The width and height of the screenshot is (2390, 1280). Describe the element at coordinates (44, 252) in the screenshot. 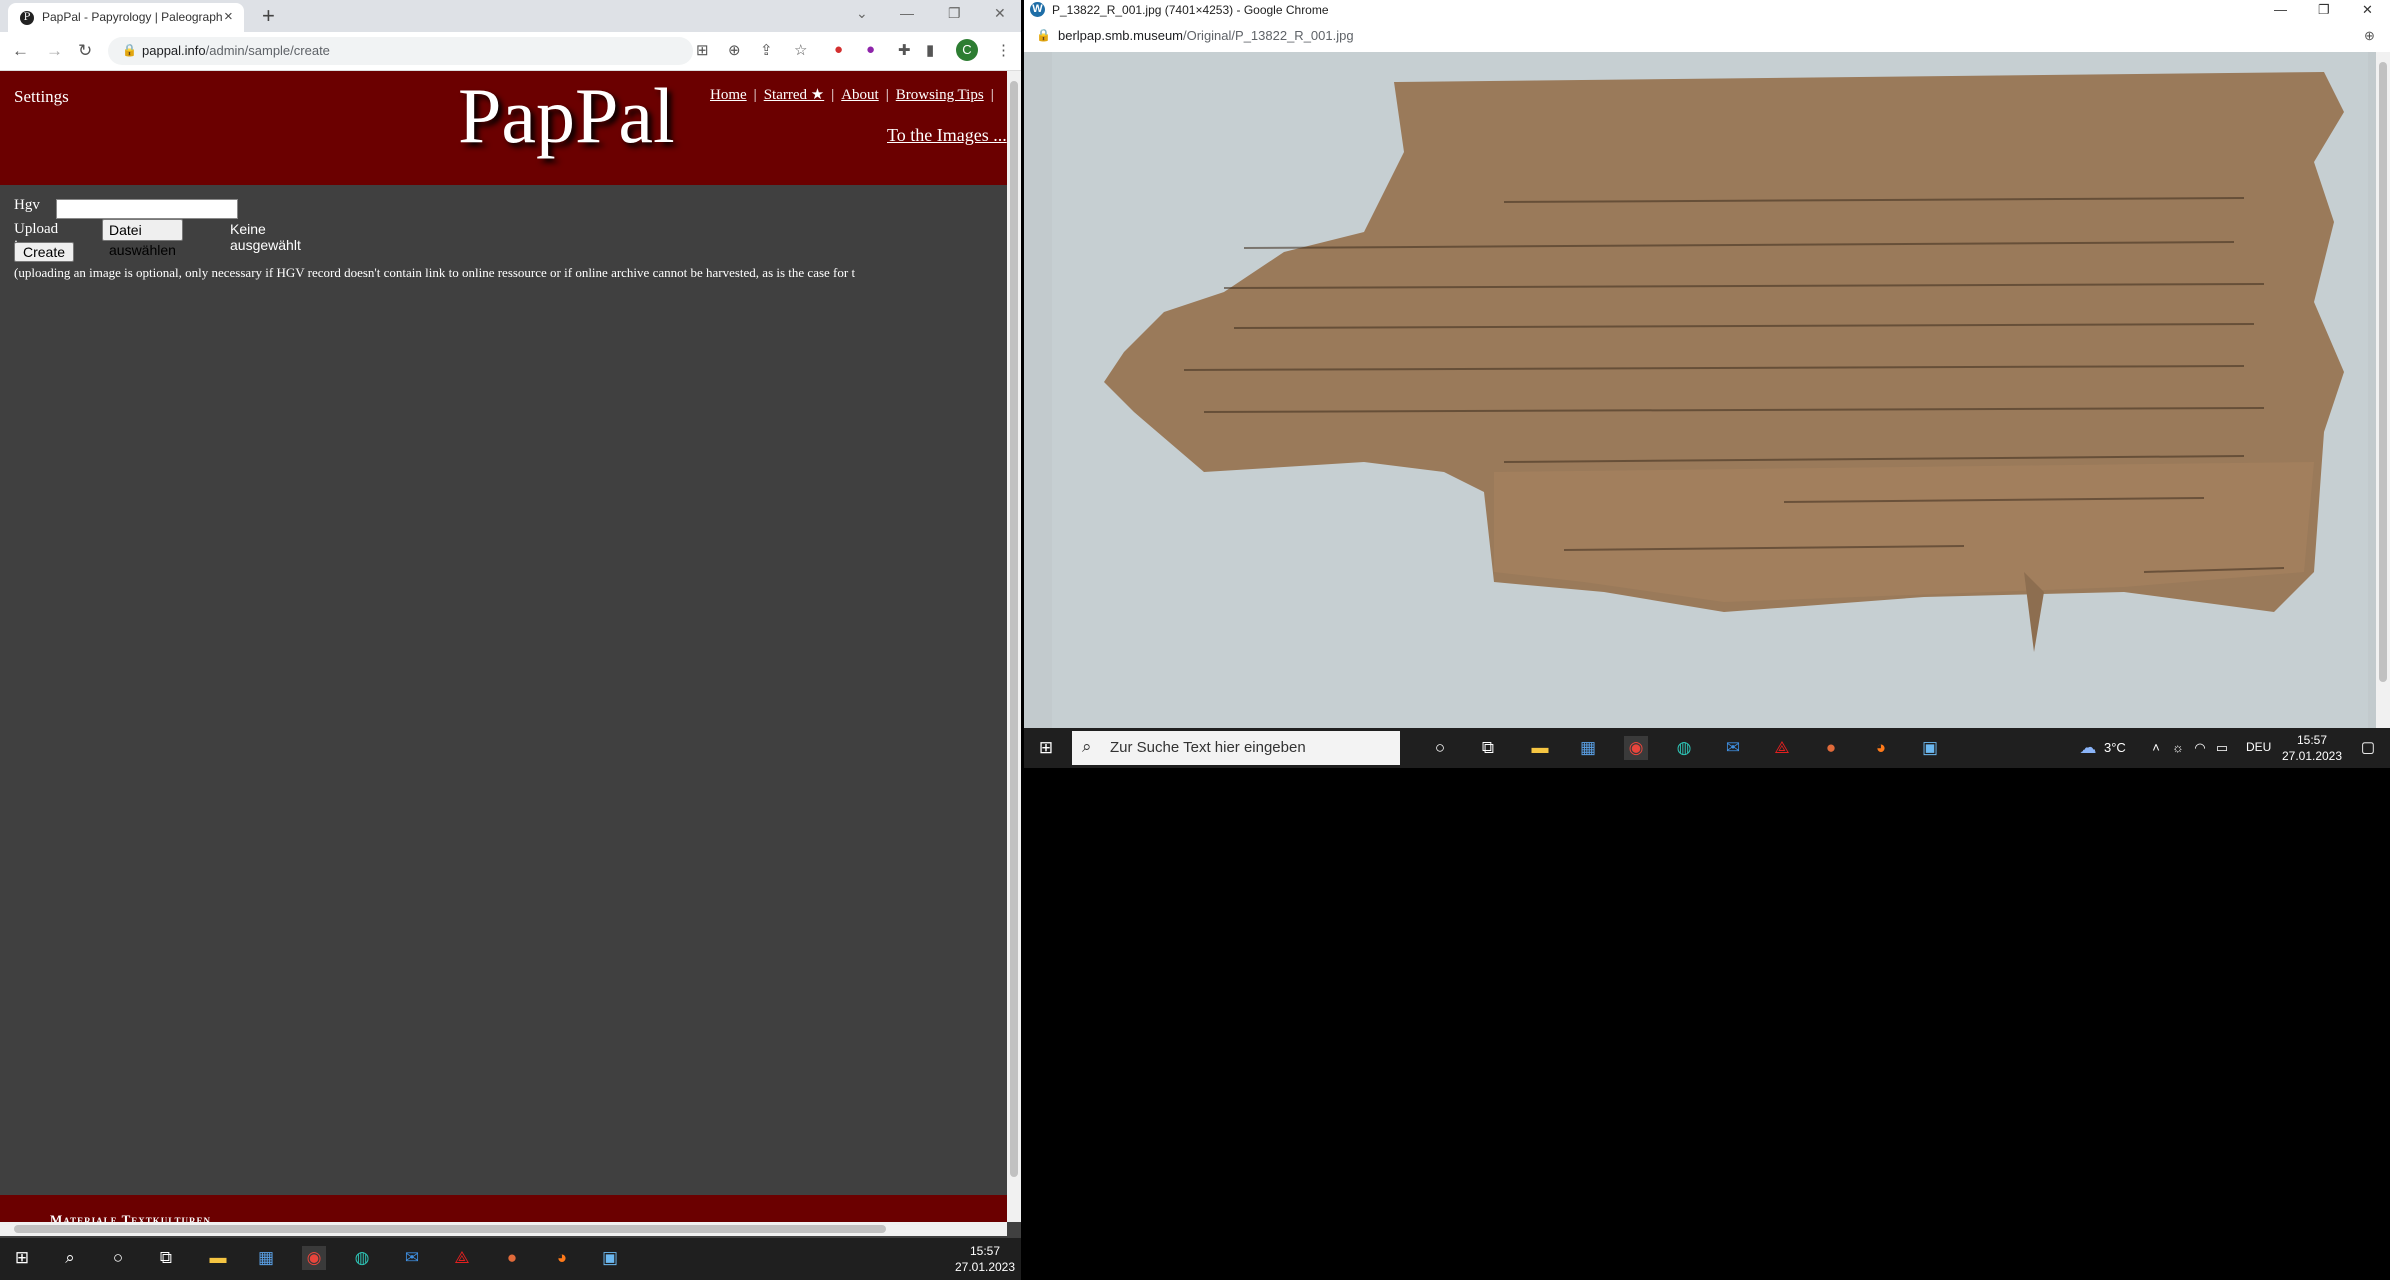

I see `create-button: Create` at that location.